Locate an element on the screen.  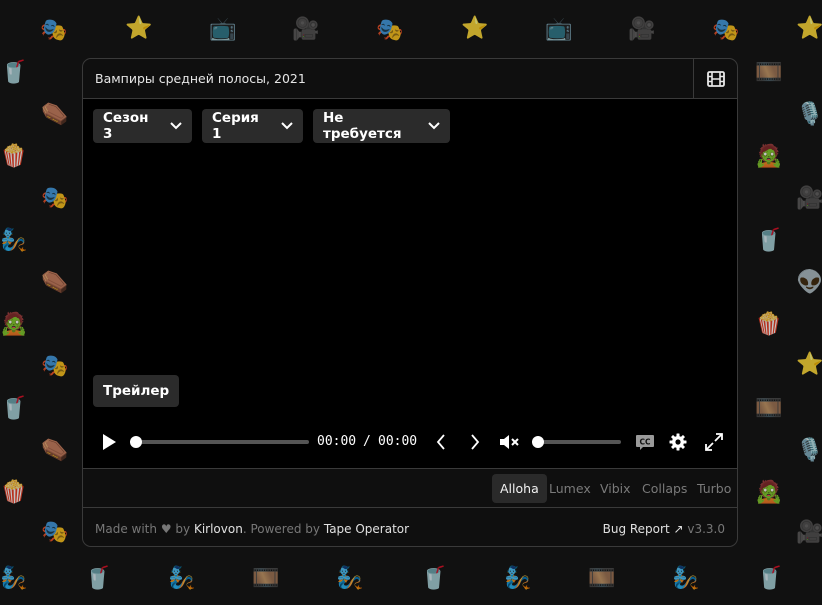
provider-turbo: Turbo is located at coordinates (713, 488).